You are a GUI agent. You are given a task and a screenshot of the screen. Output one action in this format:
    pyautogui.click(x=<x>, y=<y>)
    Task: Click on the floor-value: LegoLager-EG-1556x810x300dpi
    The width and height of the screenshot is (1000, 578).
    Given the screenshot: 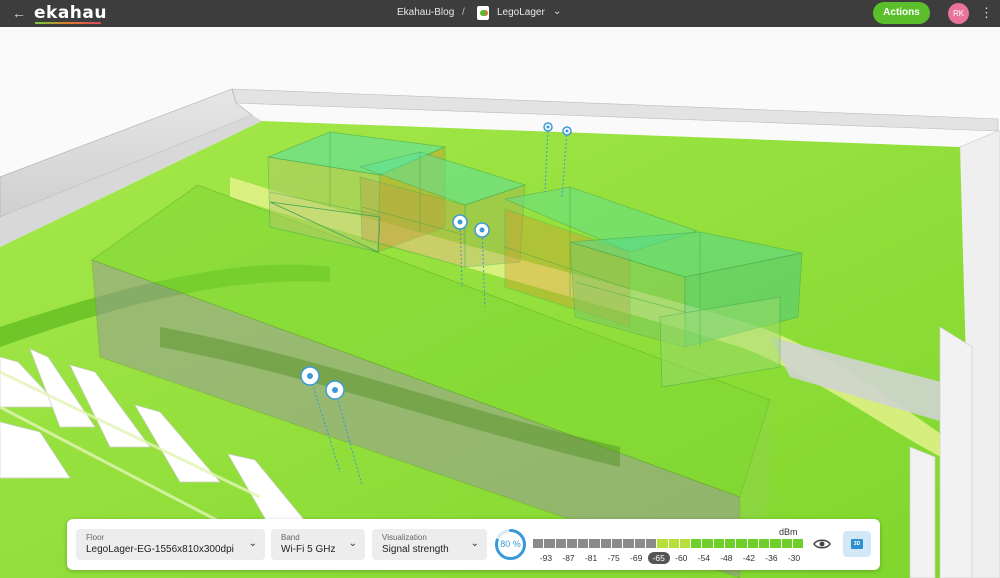 What is the action you would take?
    pyautogui.click(x=160, y=549)
    